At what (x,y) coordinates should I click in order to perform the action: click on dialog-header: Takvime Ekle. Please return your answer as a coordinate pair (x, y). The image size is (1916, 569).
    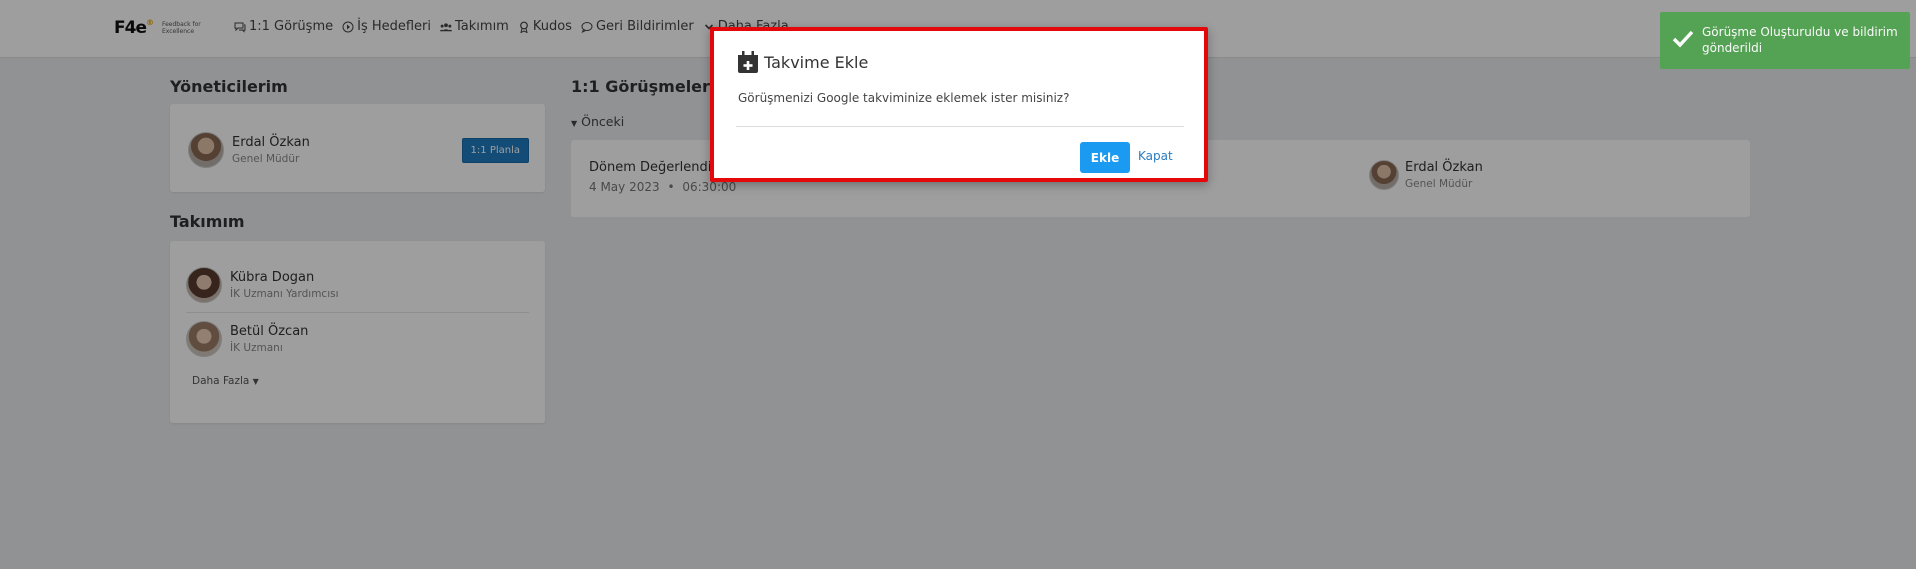
    Looking at the image, I should click on (803, 62).